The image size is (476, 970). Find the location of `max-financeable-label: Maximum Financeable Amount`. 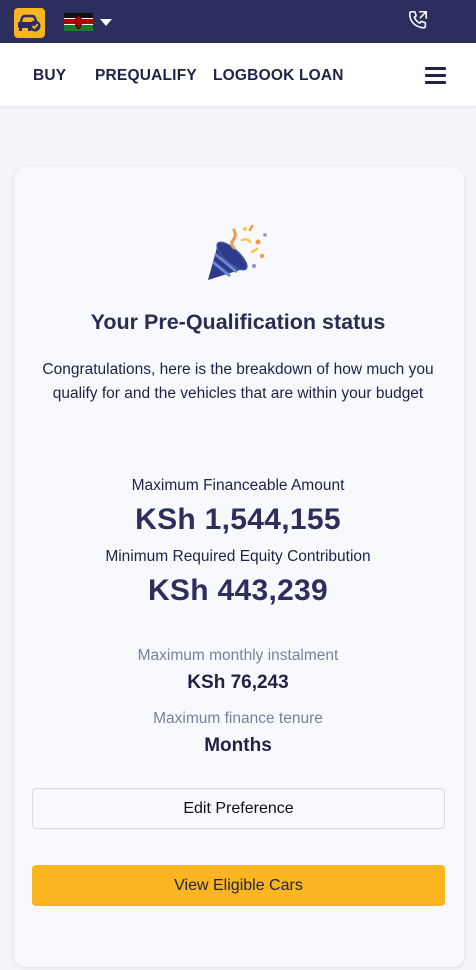

max-financeable-label: Maximum Financeable Amount is located at coordinates (238, 485).